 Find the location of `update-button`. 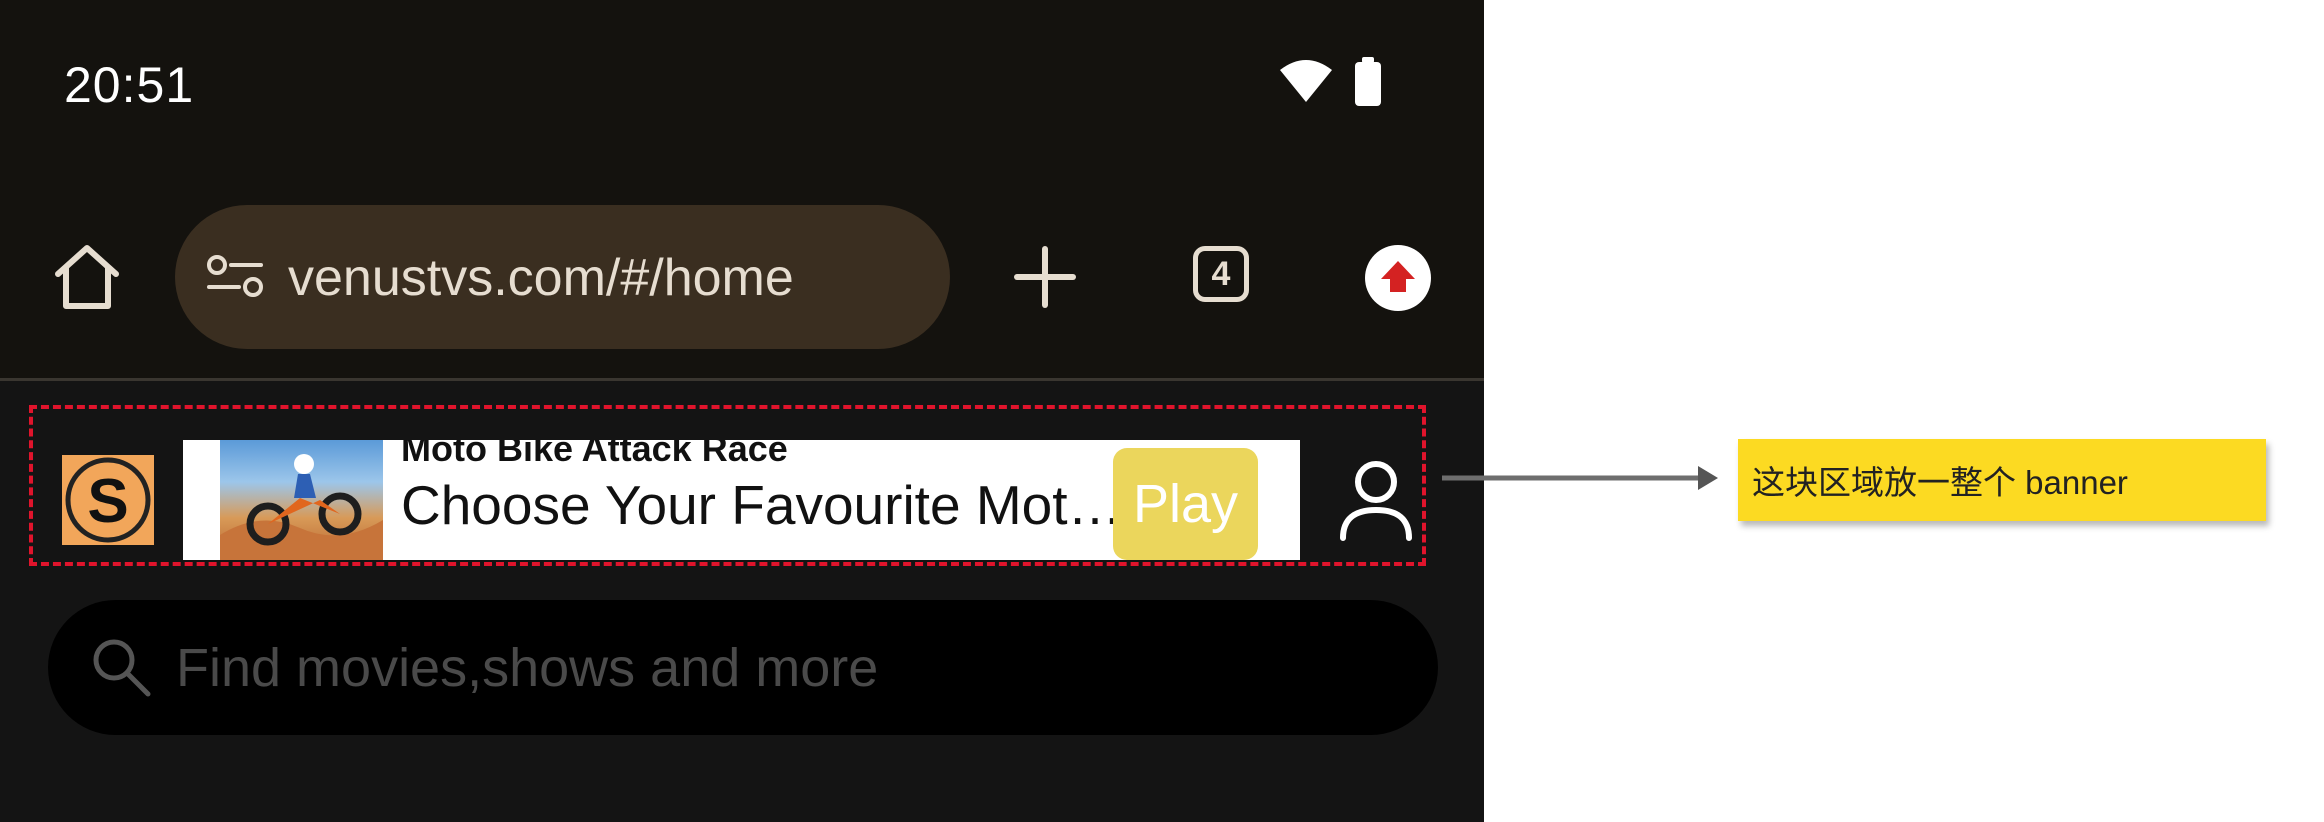

update-button is located at coordinates (1398, 278).